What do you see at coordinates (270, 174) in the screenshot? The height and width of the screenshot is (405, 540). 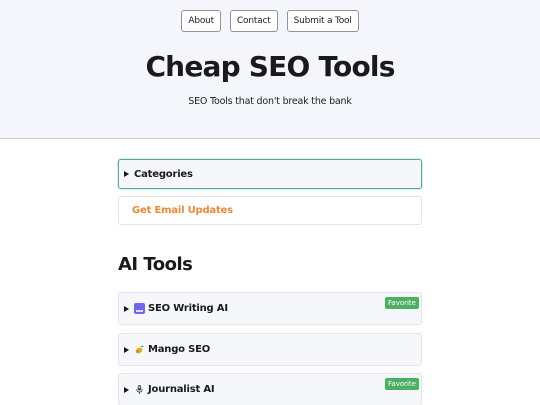 I see `categories-toggle: Categories` at bounding box center [270, 174].